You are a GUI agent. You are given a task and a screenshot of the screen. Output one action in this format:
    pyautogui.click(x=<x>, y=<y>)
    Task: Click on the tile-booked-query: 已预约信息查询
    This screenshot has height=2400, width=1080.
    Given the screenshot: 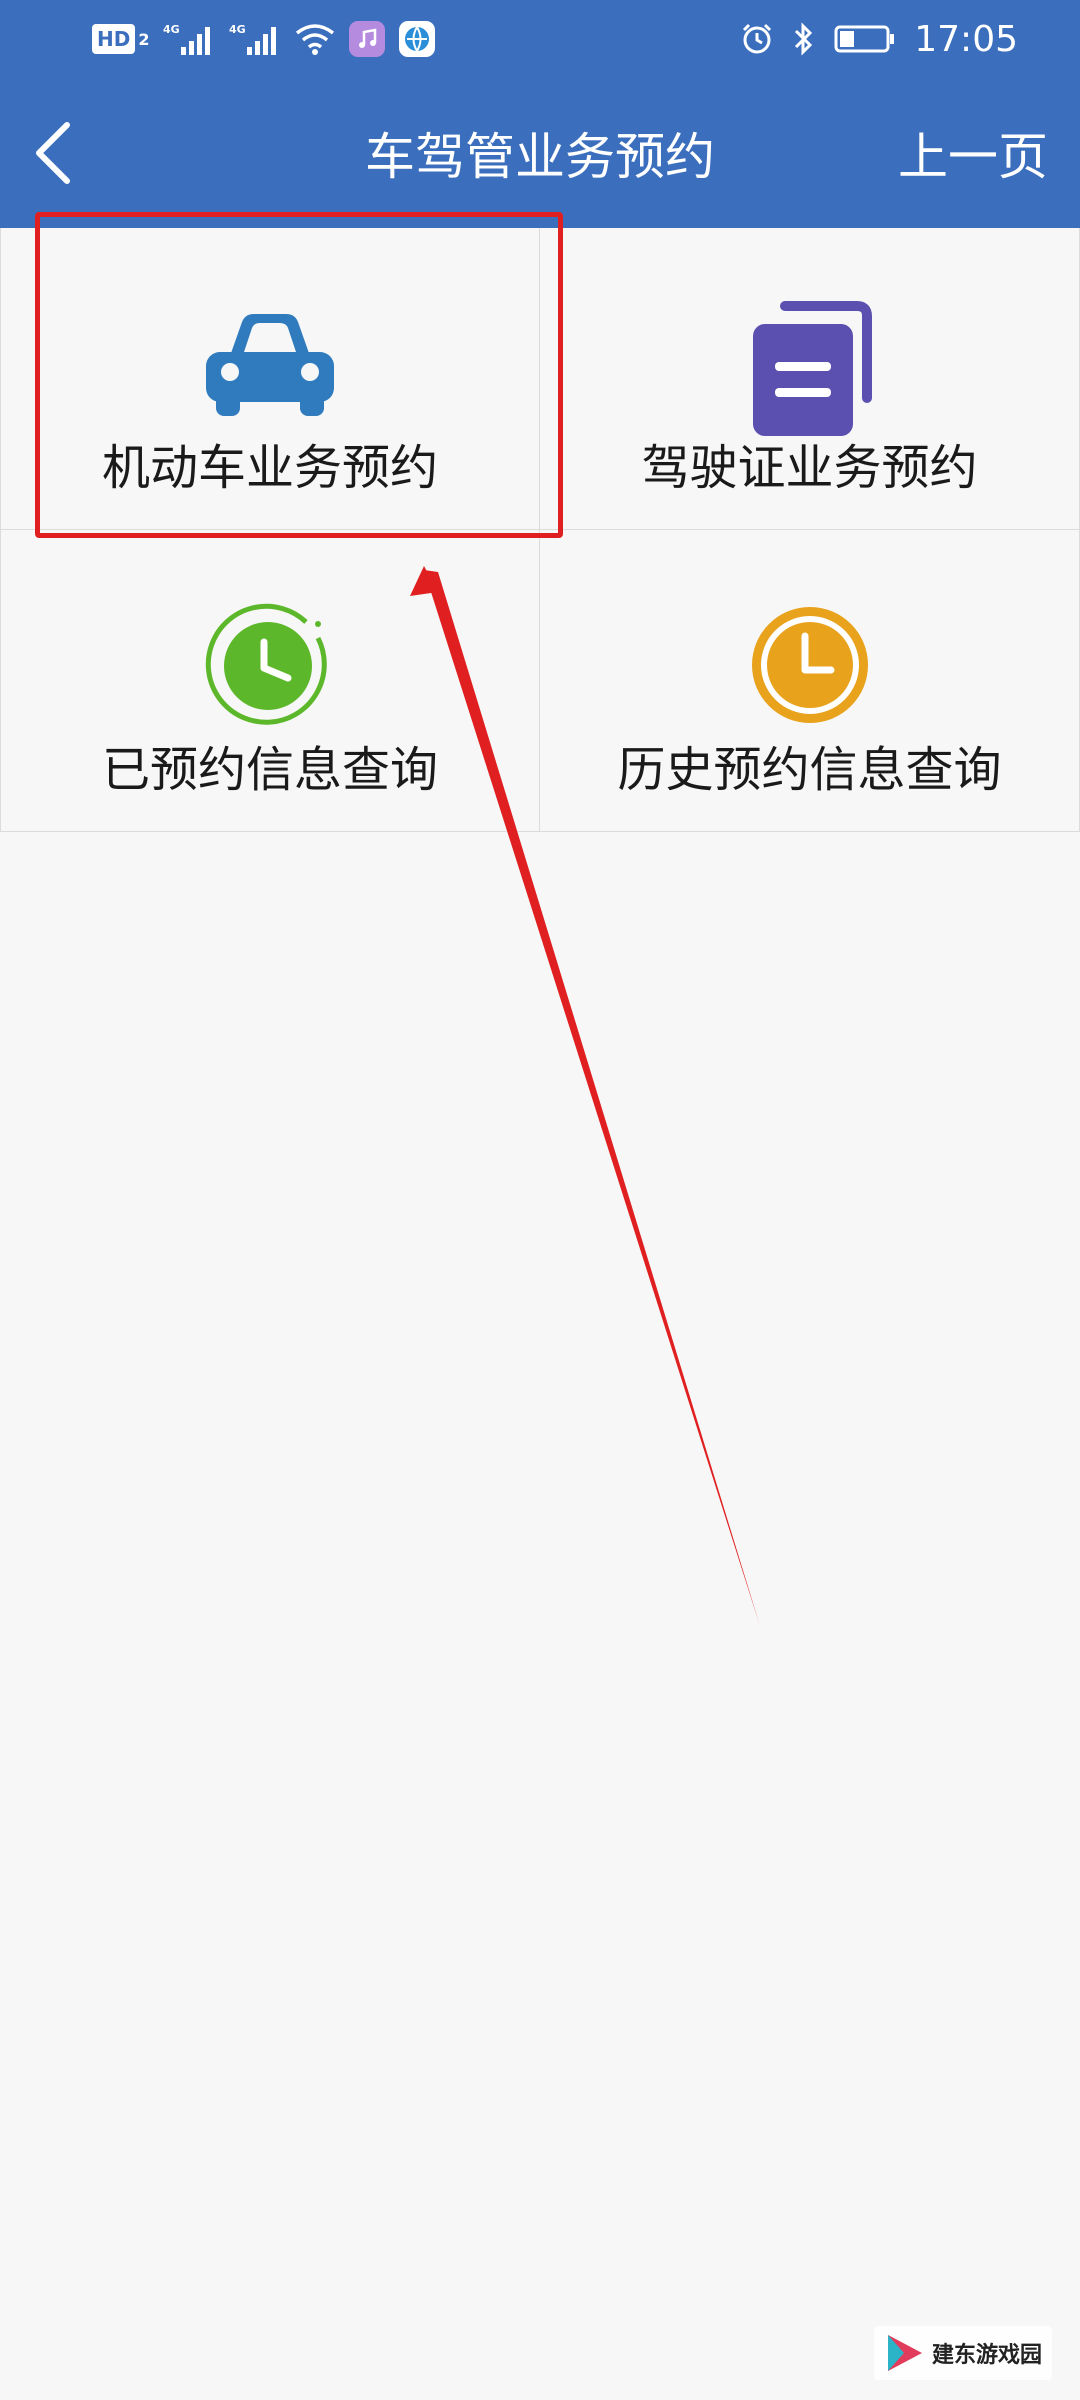 What is the action you would take?
    pyautogui.click(x=270, y=681)
    